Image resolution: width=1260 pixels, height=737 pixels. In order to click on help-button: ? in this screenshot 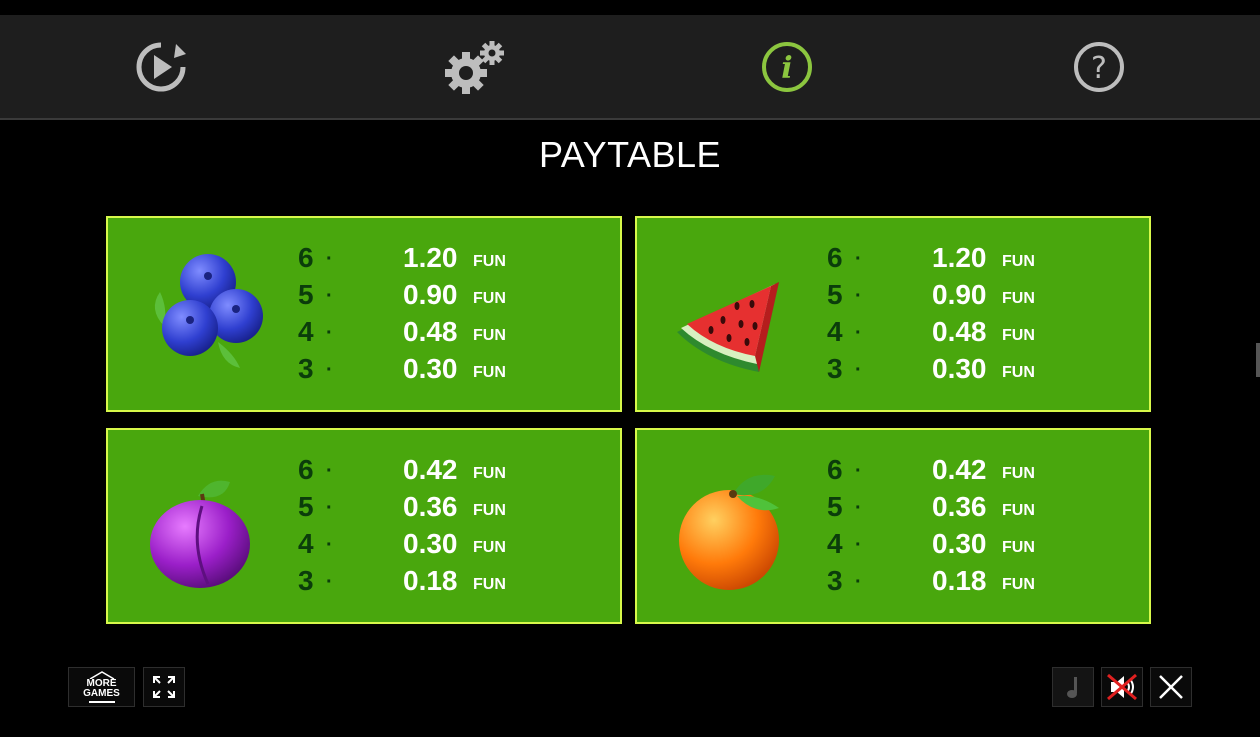, I will do `click(1099, 67)`.